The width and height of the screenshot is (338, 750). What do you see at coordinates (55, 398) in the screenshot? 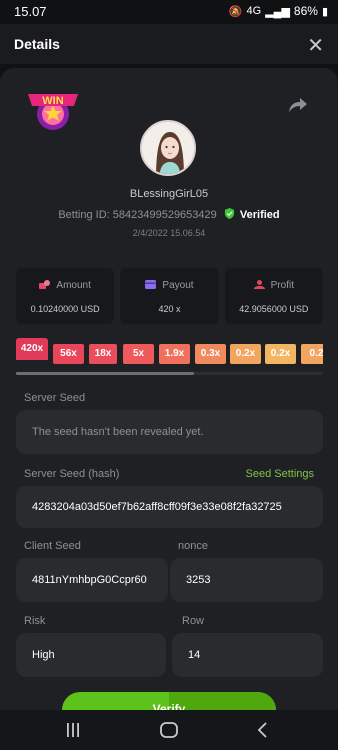
I see `server-seed-label: Server Seed` at bounding box center [55, 398].